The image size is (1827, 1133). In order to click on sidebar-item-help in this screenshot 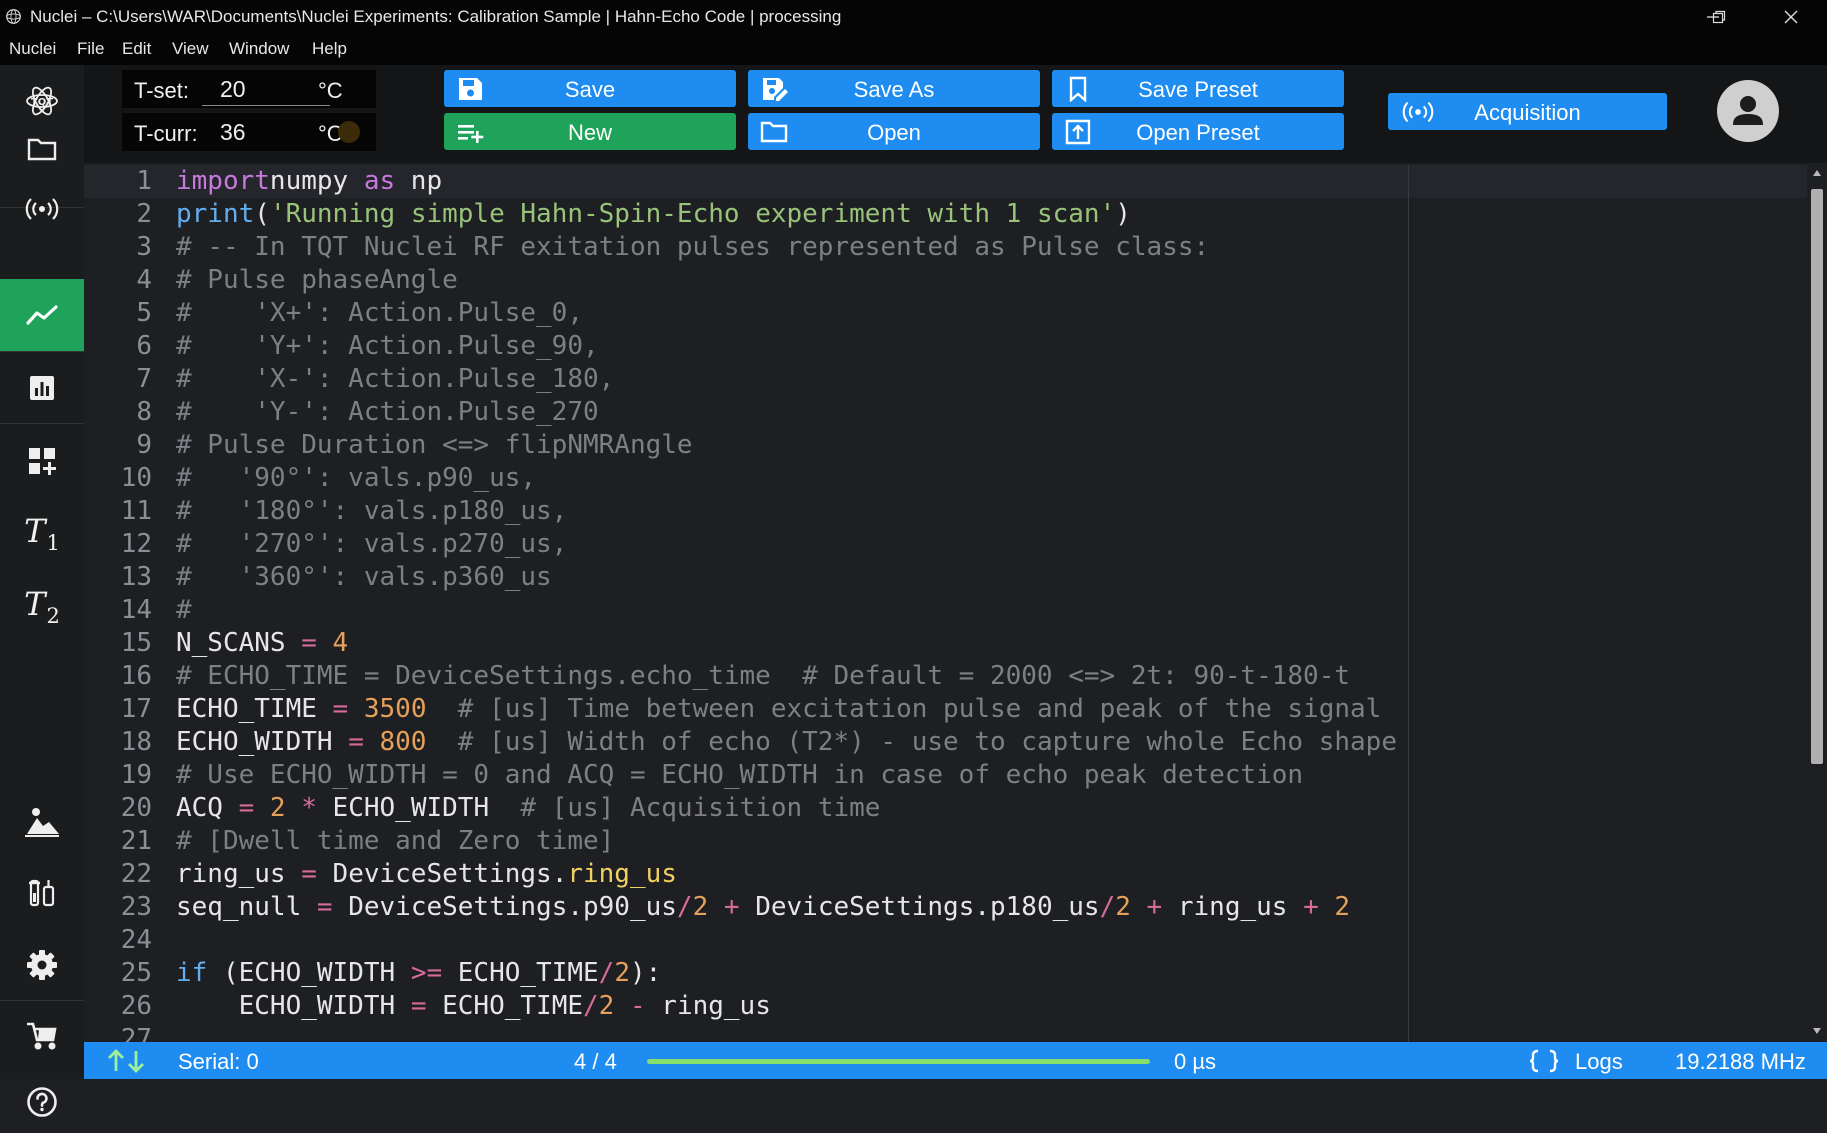, I will do `click(42, 1102)`.